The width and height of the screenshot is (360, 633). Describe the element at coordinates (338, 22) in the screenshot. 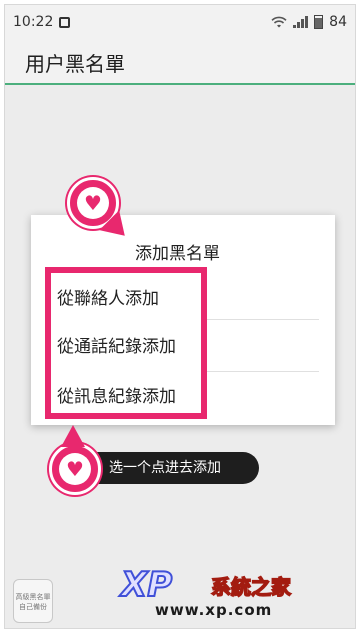

I see `battery-level: 84` at that location.